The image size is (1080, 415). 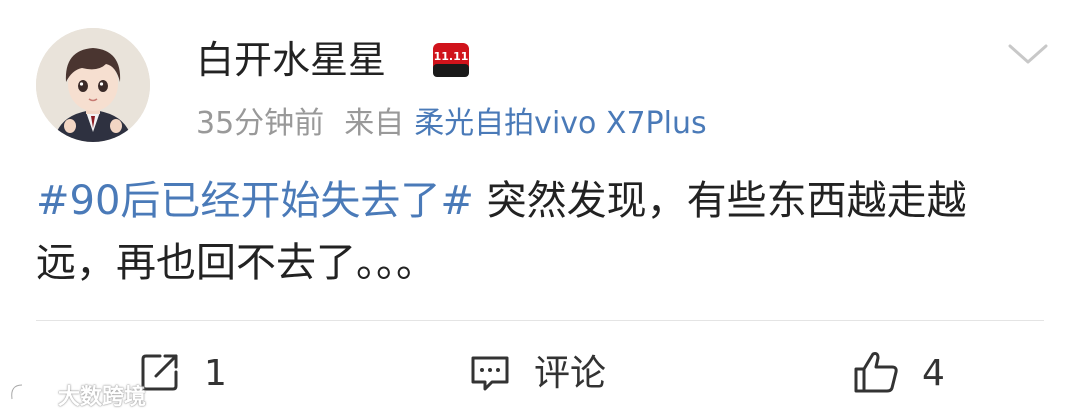 I want to click on double-eleven-badge-icon: 11.11, so click(x=451, y=60).